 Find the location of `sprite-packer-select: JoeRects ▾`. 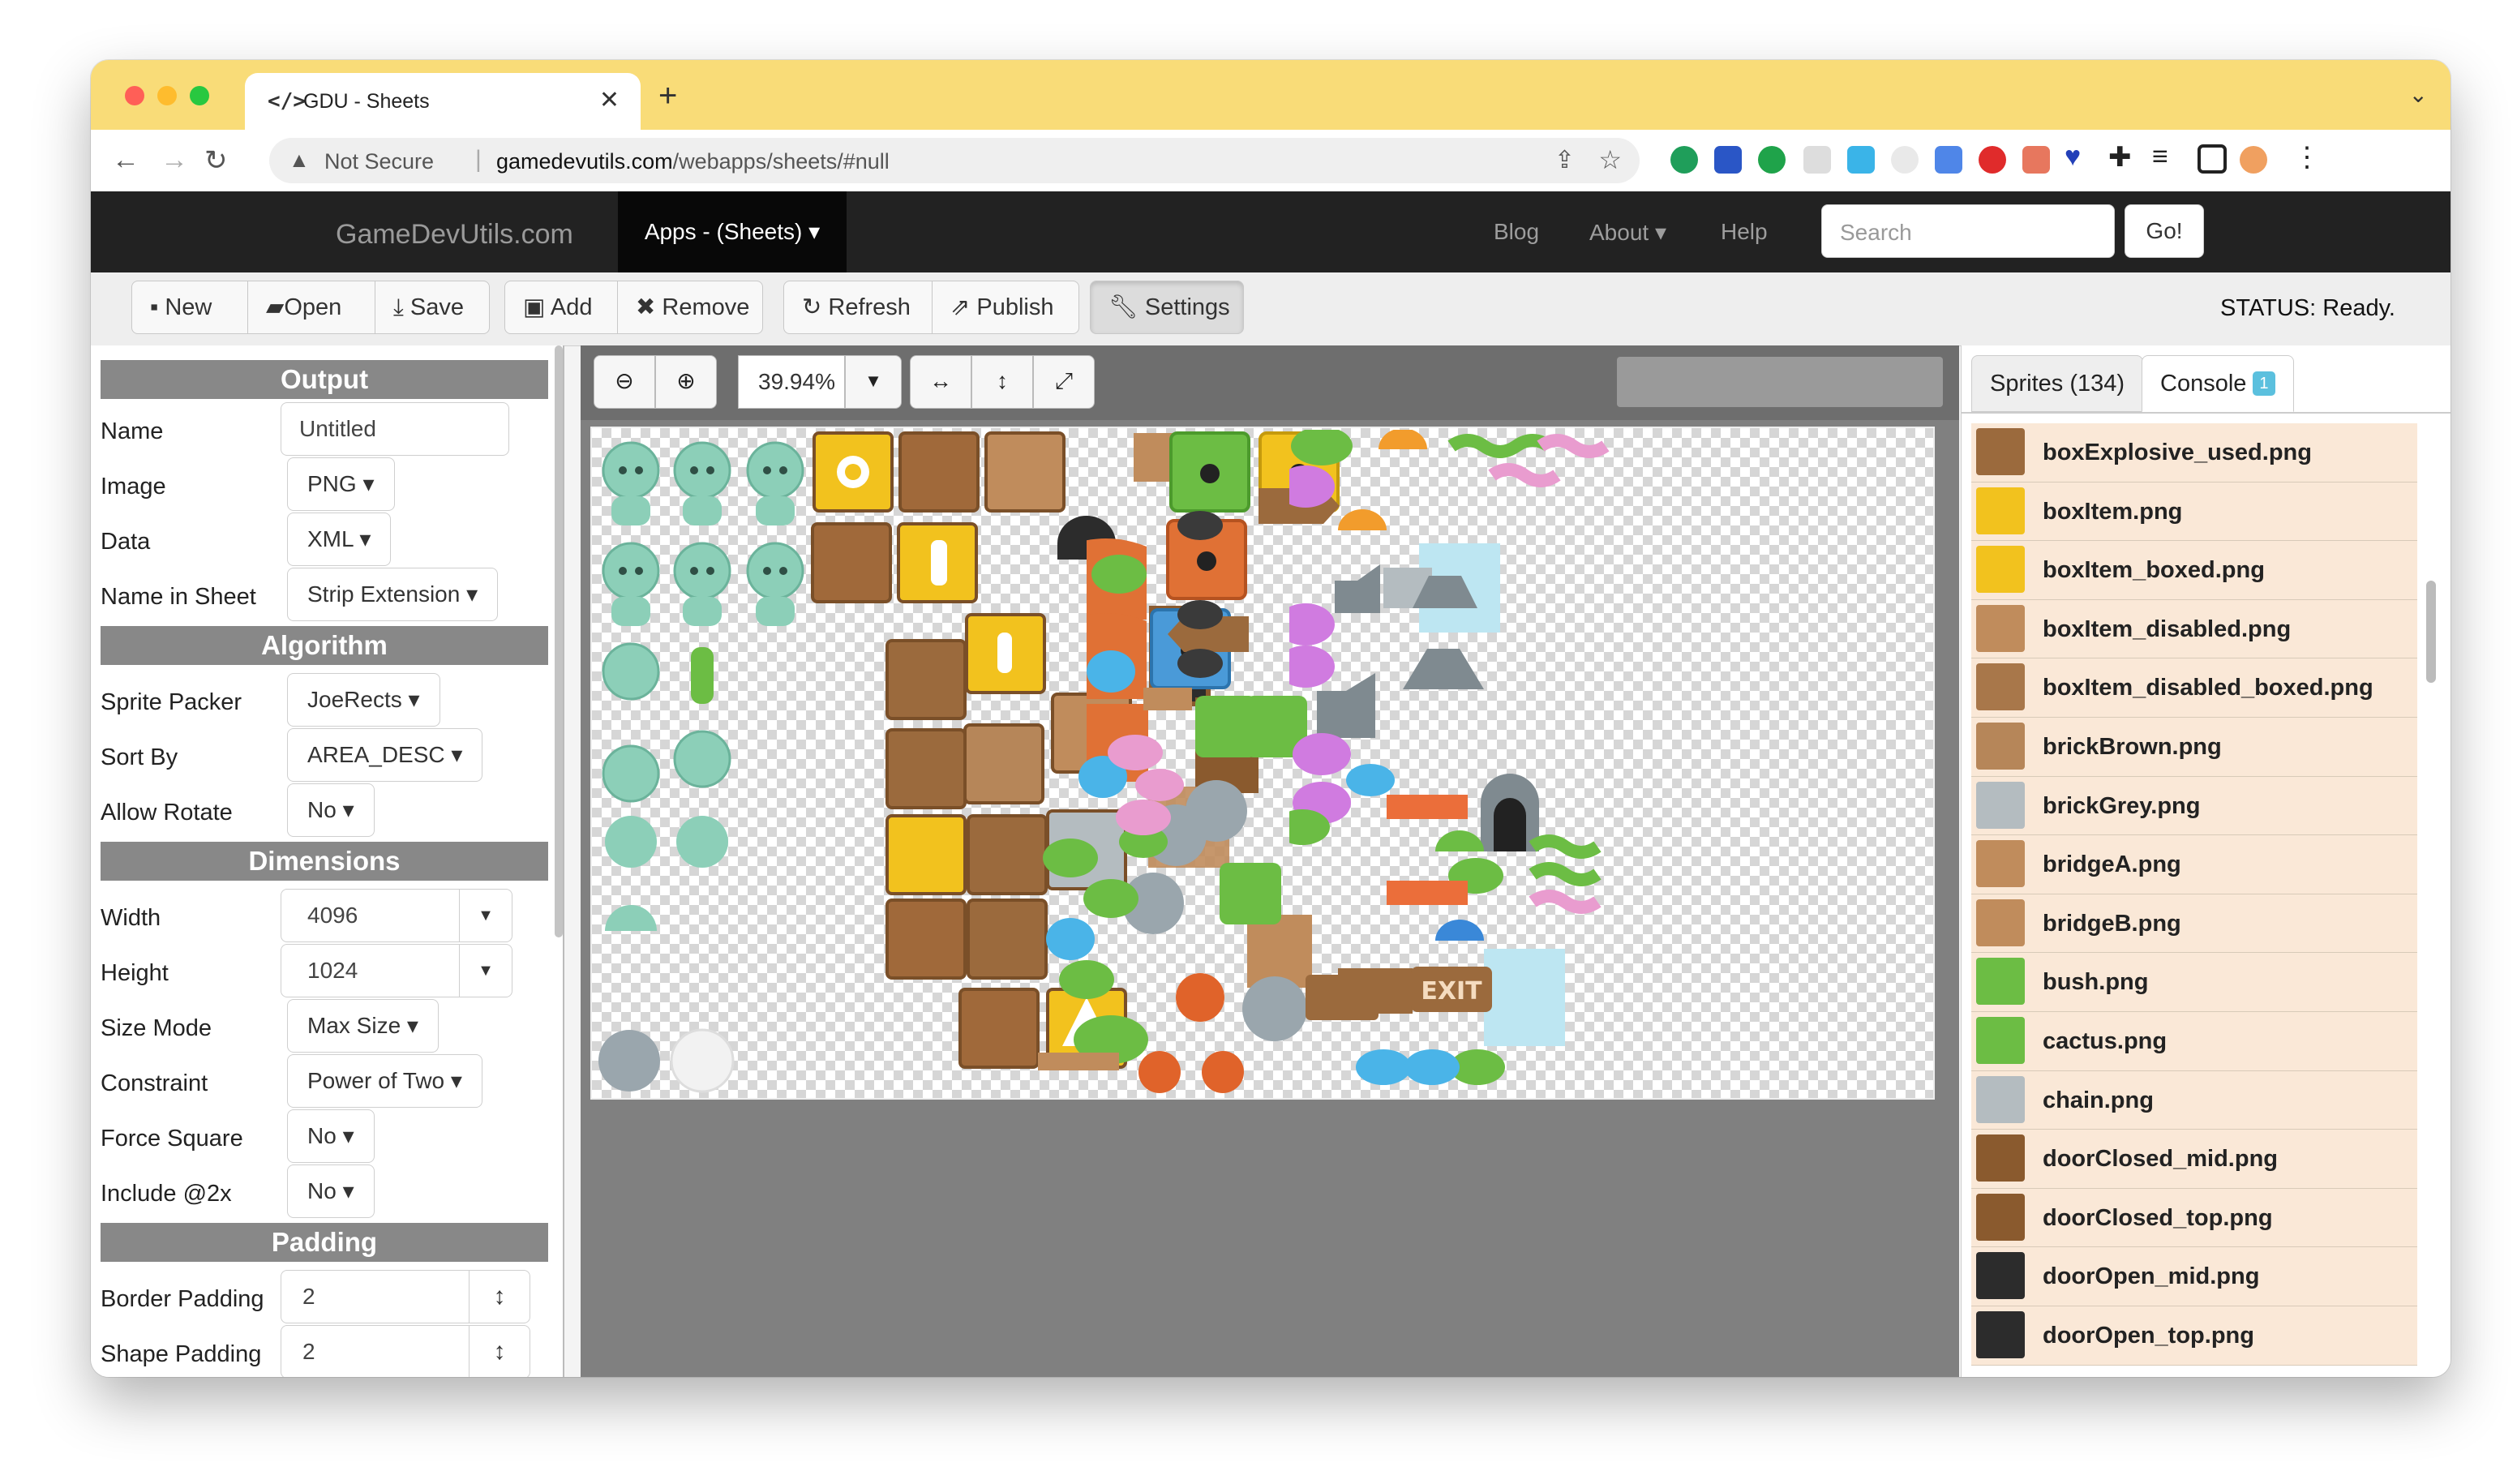

sprite-packer-select: JoeRects ▾ is located at coordinates (363, 700).